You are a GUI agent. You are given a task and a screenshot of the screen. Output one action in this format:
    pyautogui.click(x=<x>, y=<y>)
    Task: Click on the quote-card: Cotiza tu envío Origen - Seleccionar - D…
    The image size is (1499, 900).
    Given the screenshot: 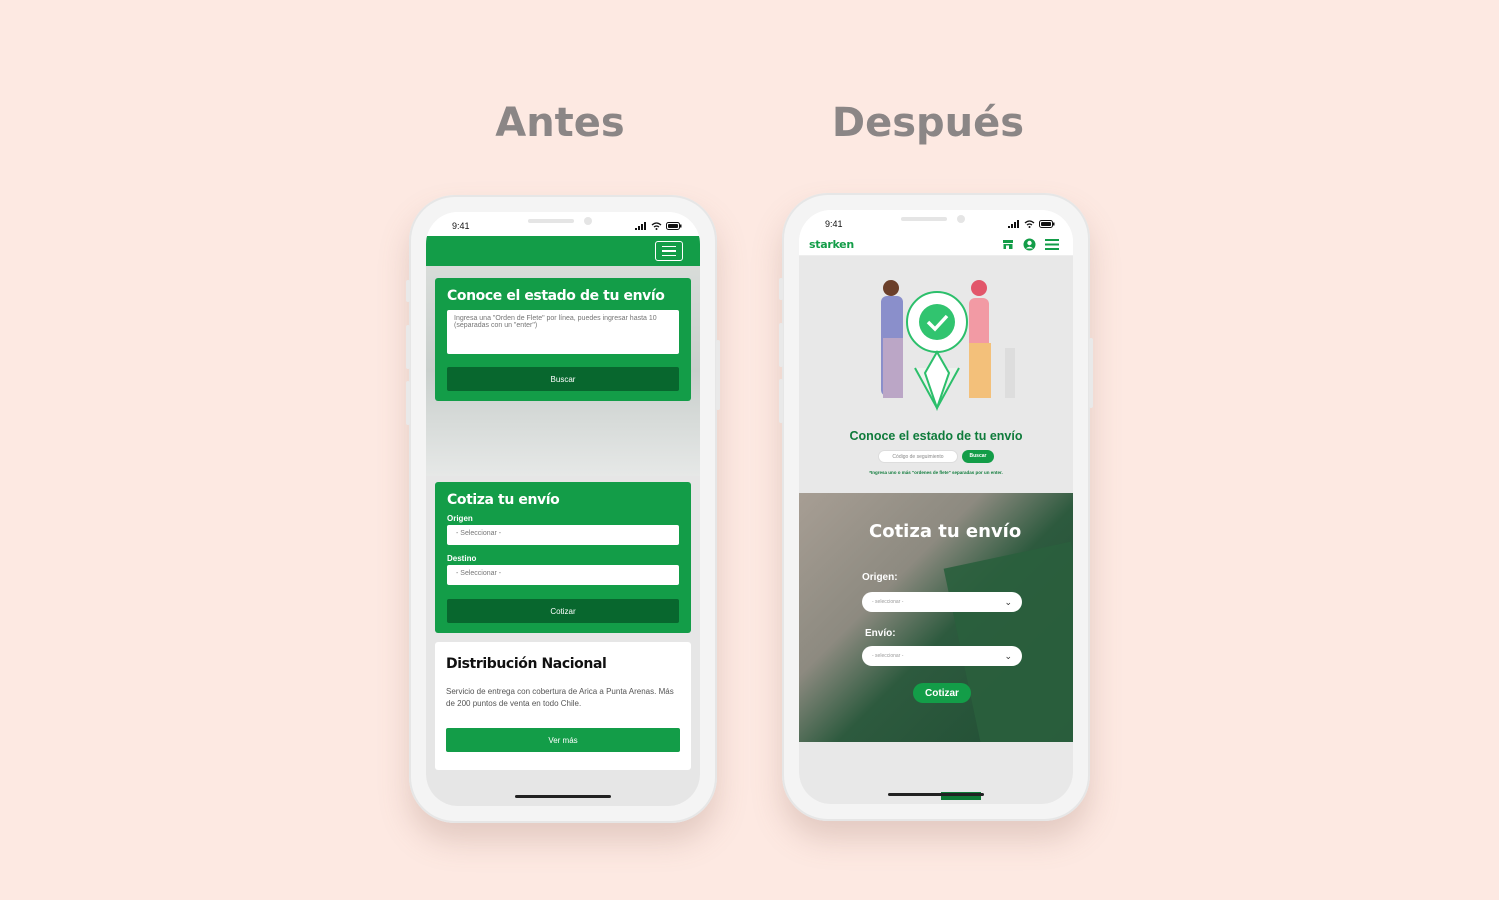 What is the action you would take?
    pyautogui.click(x=563, y=557)
    